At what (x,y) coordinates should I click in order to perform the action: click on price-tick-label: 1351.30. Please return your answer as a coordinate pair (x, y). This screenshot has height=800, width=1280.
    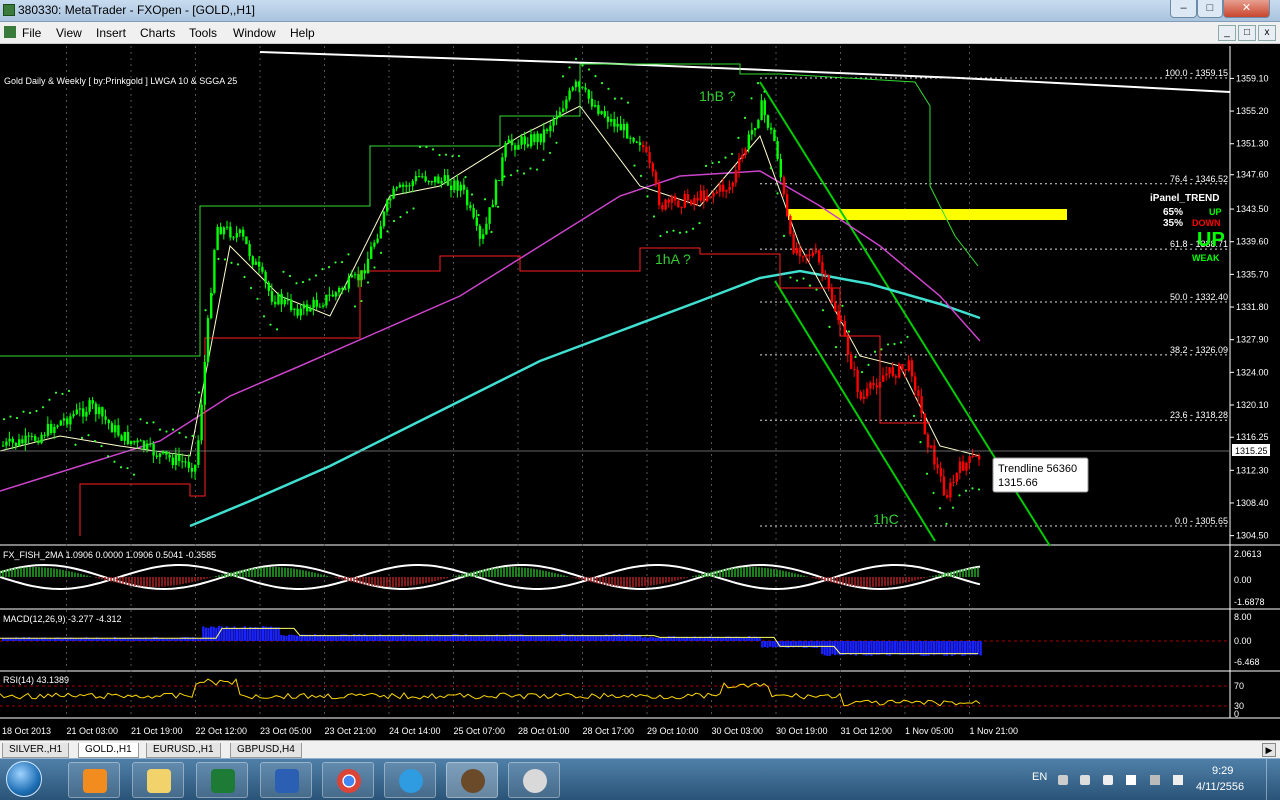
    Looking at the image, I should click on (1252, 144).